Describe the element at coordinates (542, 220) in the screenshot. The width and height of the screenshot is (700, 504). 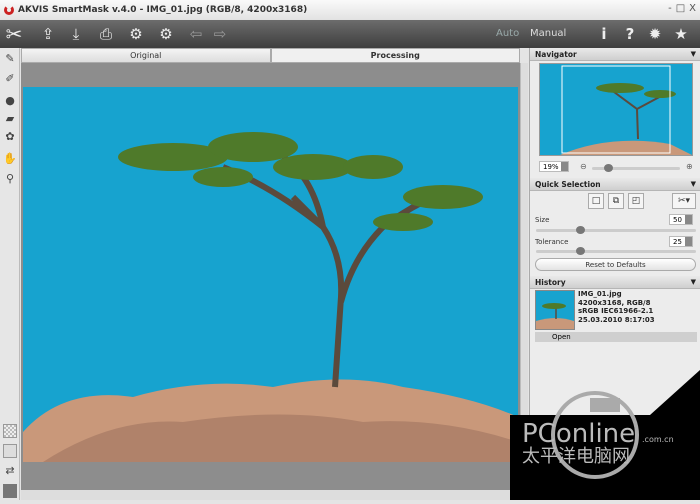
I see `size-label: Size` at that location.